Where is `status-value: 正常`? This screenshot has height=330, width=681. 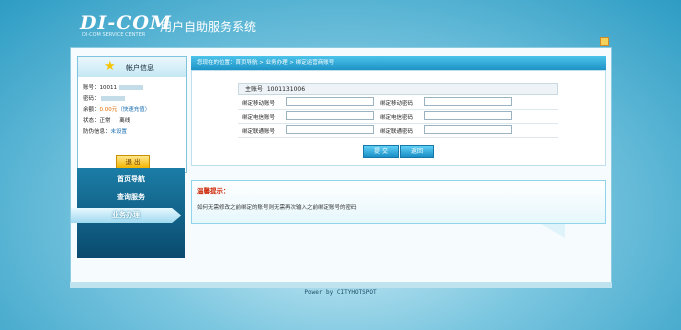
status-value: 正常 is located at coordinates (105, 121).